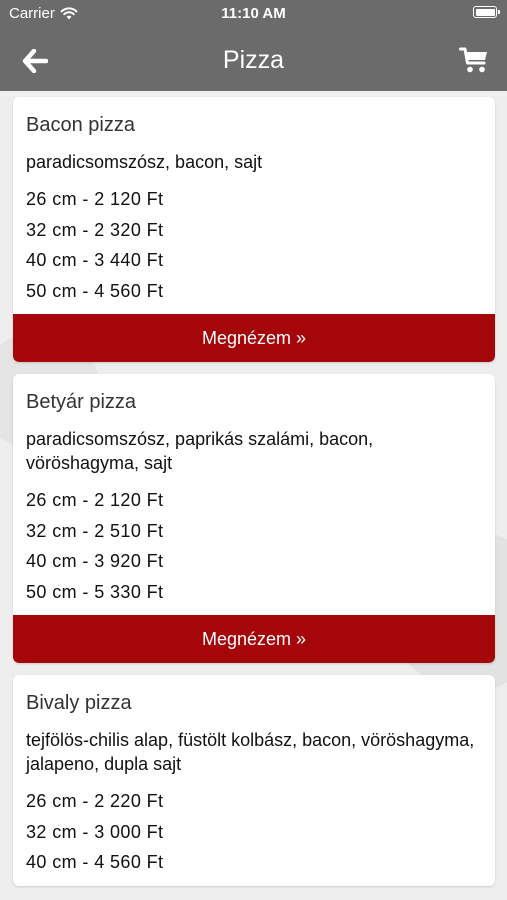 The width and height of the screenshot is (507, 900). What do you see at coordinates (79, 703) in the screenshot?
I see `pizza-name: Bivaly pizza` at bounding box center [79, 703].